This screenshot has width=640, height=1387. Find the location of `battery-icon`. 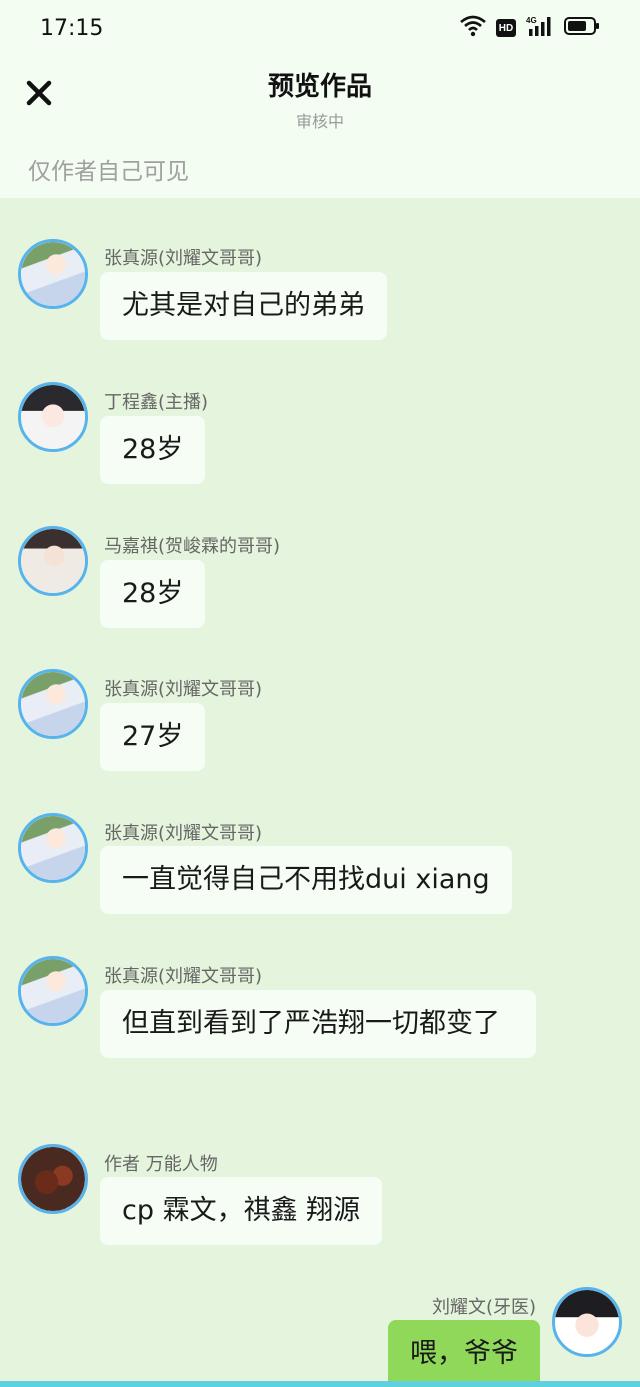

battery-icon is located at coordinates (582, 28).